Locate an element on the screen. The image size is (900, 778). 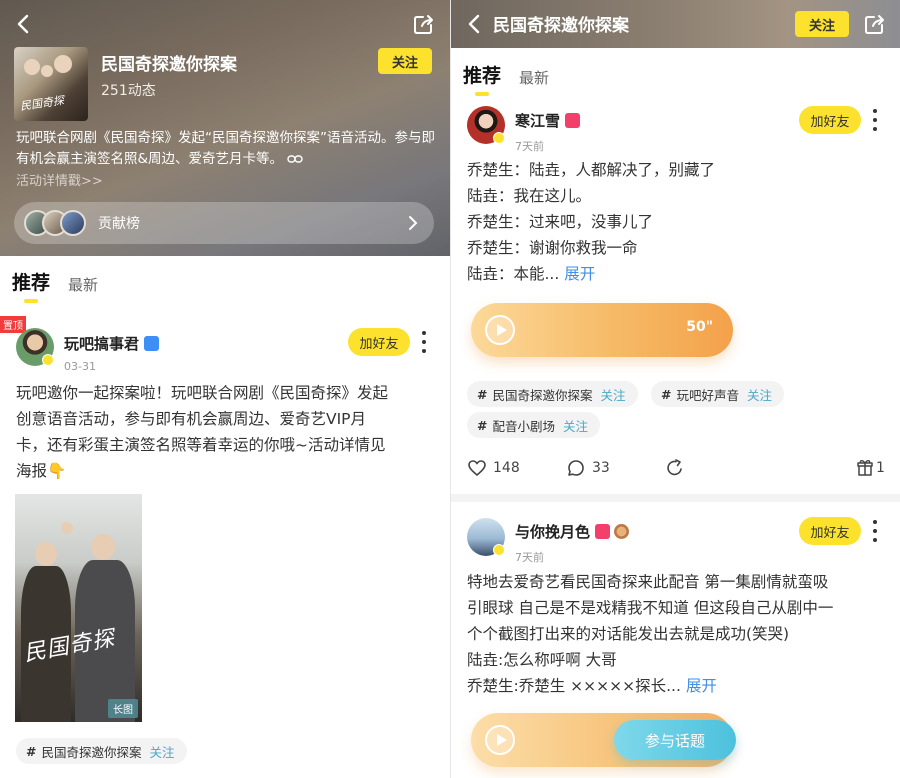
chevron-right-icon is located at coordinates (413, 223).